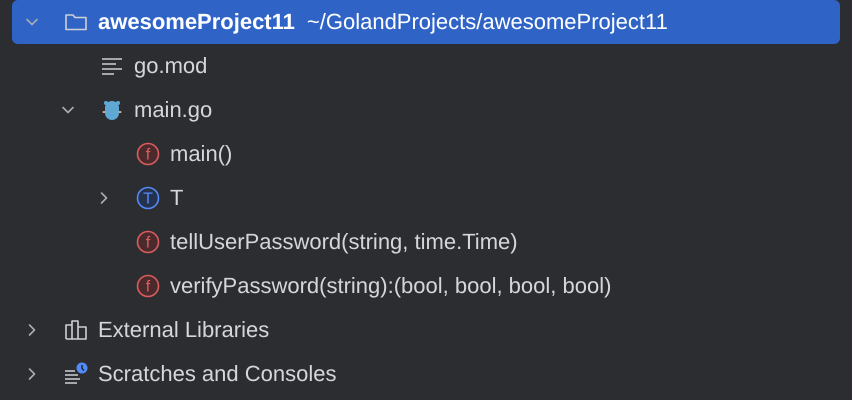  I want to click on tree-row: awesomeProject11 ~/GolandProjects/awesomeProject11, so click(426, 22).